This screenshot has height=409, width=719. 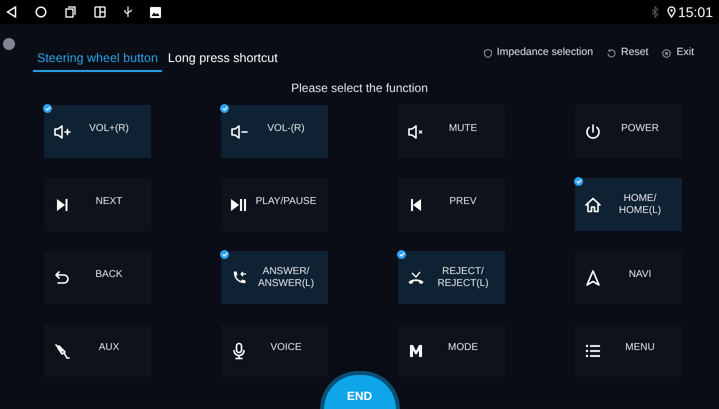 What do you see at coordinates (451, 350) in the screenshot?
I see `function-tile: MODE` at bounding box center [451, 350].